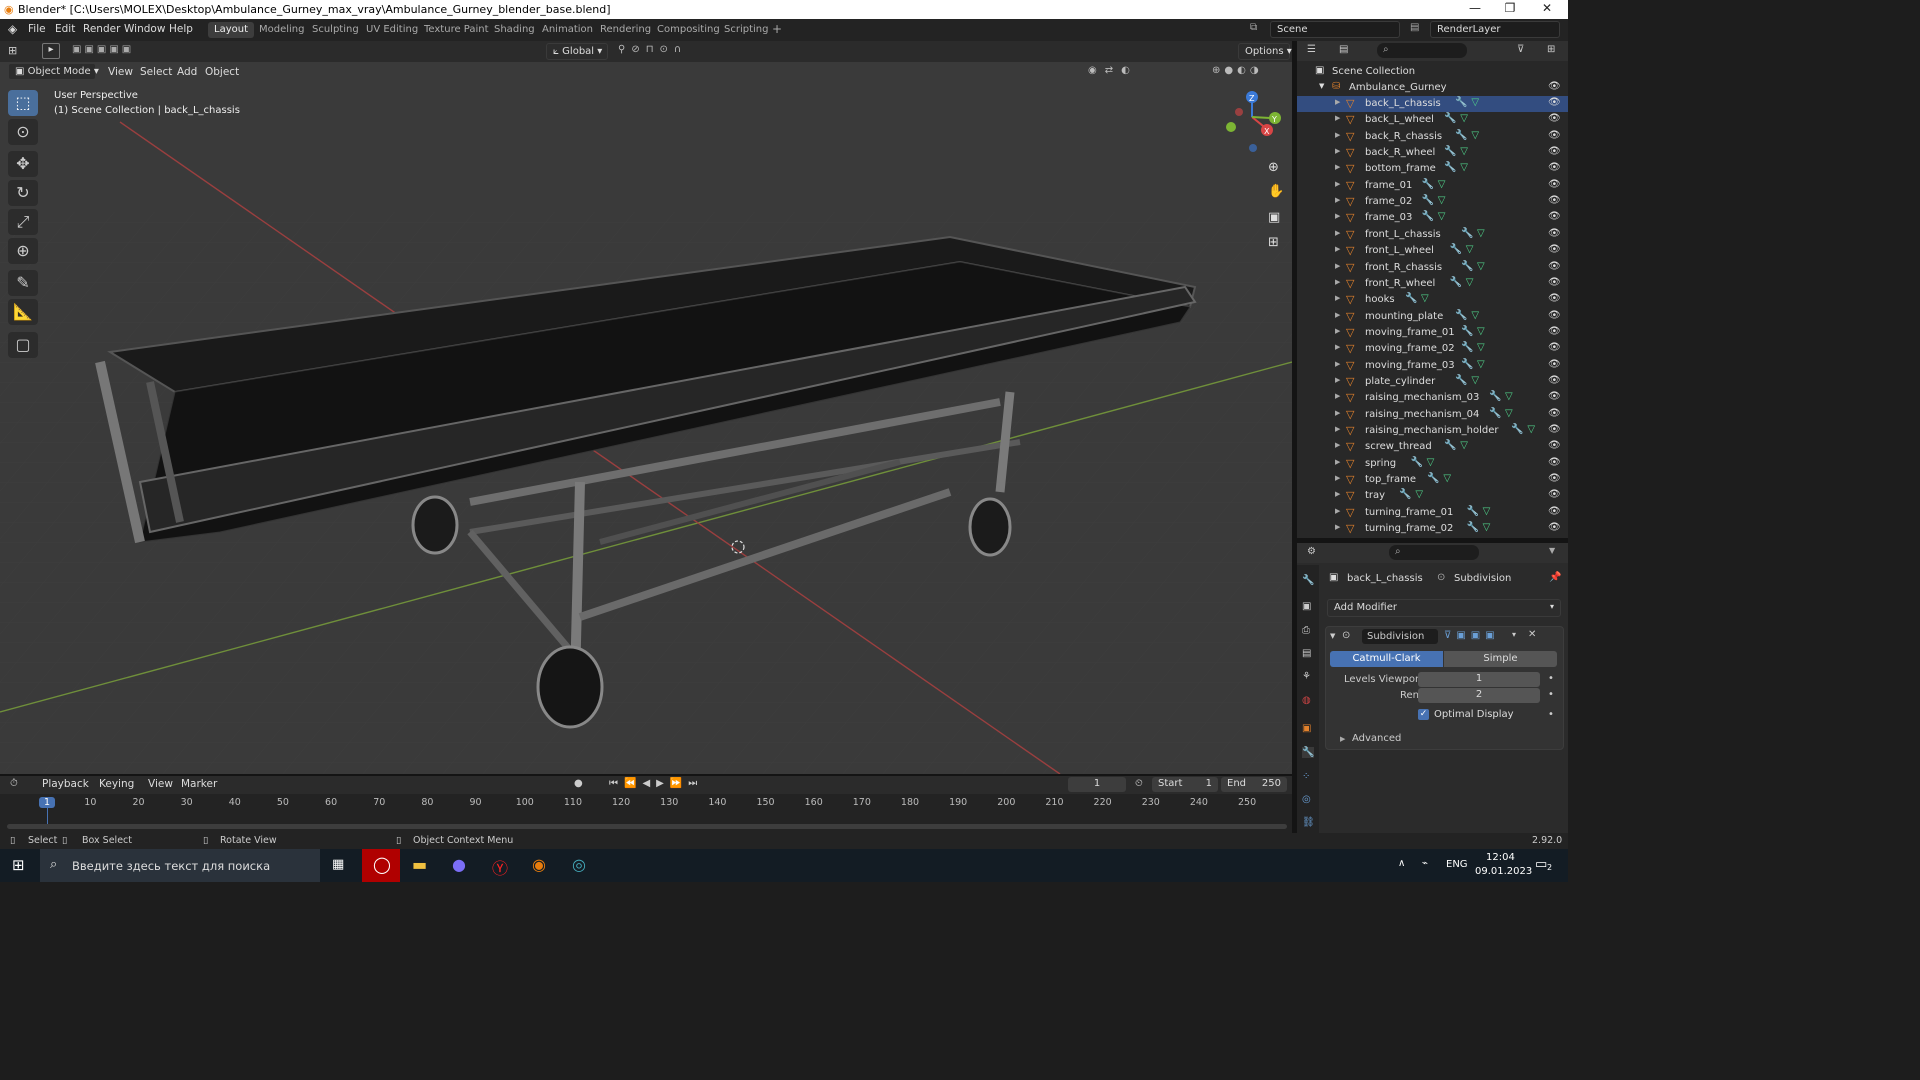 The image size is (1920, 1080). I want to click on scene-tab-icon: ⚘, so click(1306, 676).